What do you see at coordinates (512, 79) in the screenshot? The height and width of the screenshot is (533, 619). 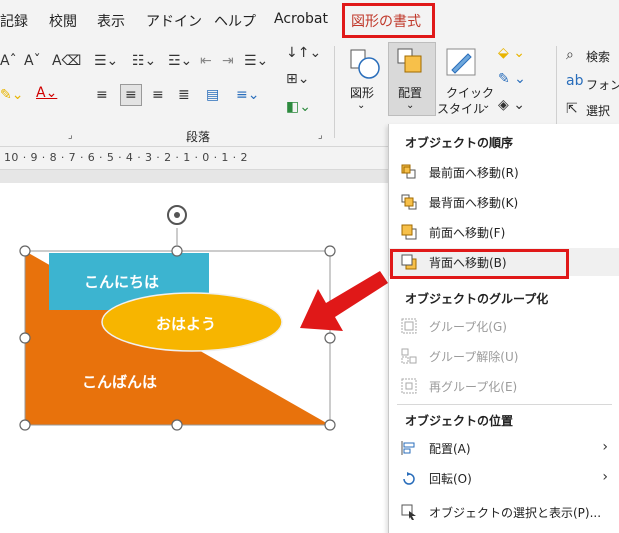 I see `shape-outline-icon: ✎ ⌄` at bounding box center [512, 79].